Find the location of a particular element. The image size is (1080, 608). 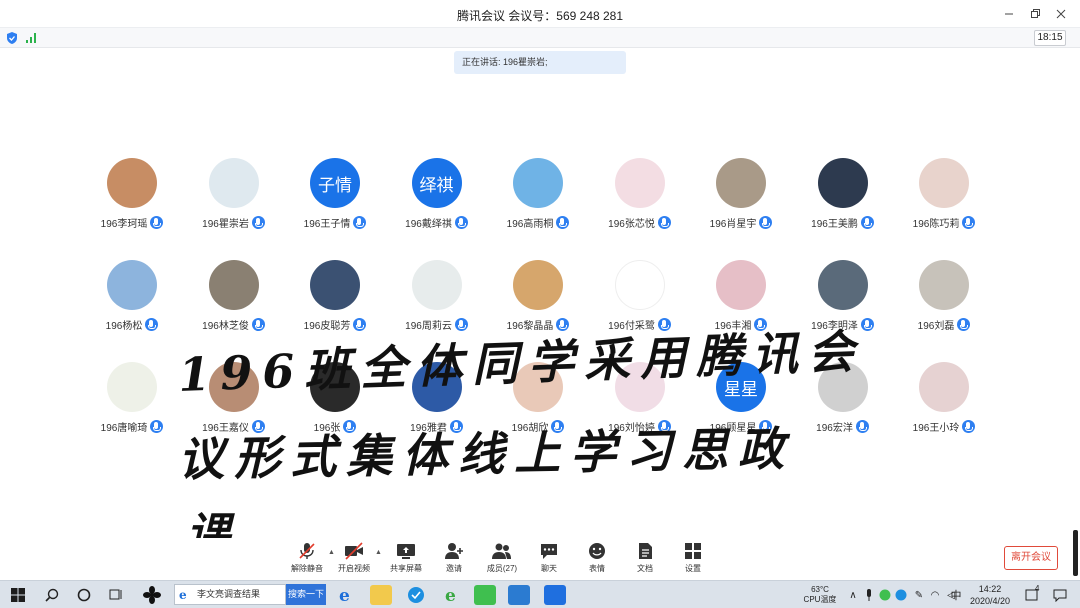

svg-text: e is located at coordinates (183, 594).